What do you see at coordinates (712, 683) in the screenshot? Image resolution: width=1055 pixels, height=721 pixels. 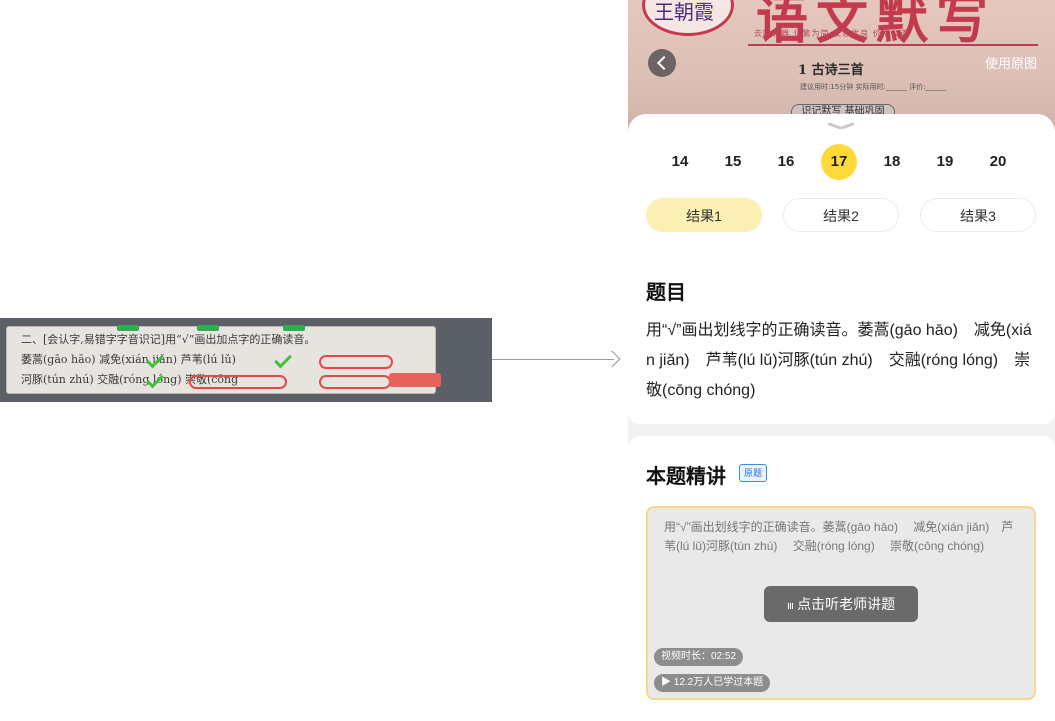 I see `learner-count-badge: ▶ 12.2万人已学过本题` at bounding box center [712, 683].